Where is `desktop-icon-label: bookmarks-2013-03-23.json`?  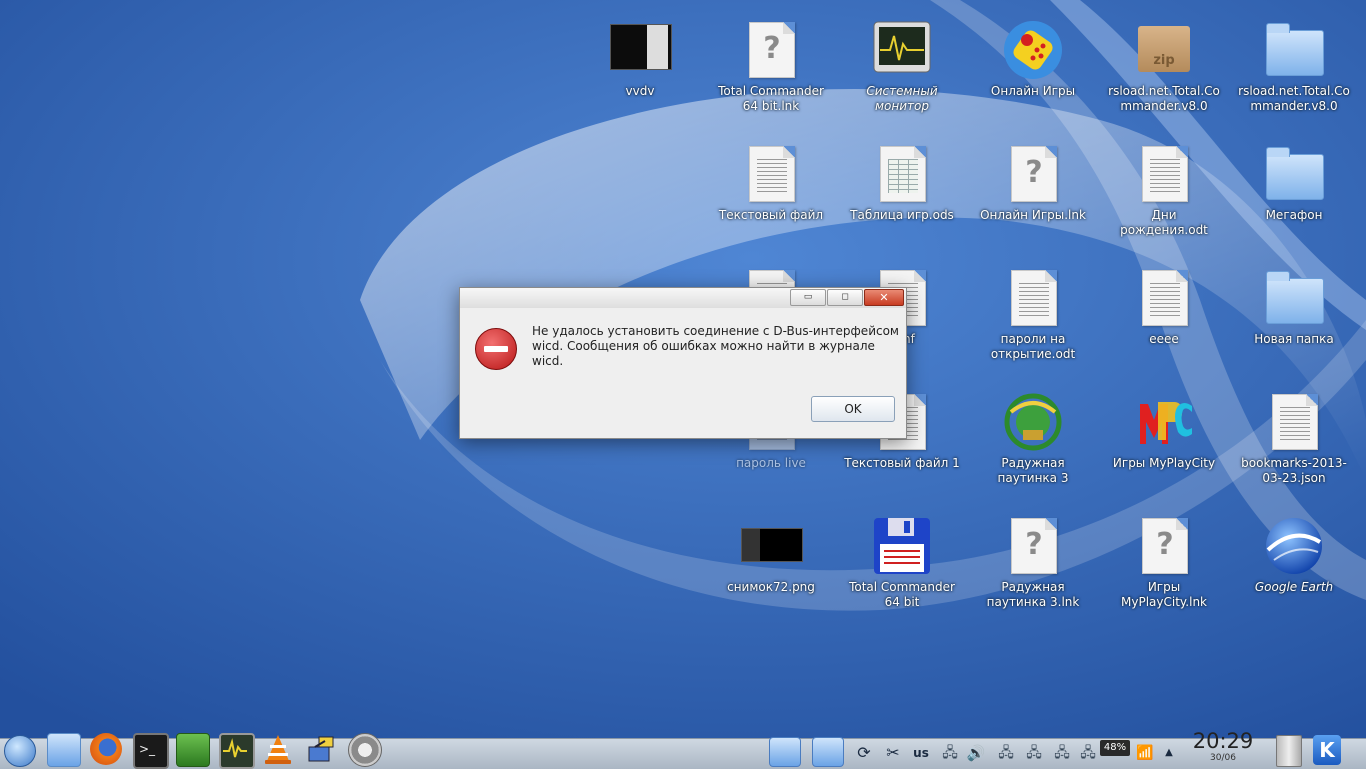 desktop-icon-label: bookmarks-2013-03-23.json is located at coordinates (1294, 470).